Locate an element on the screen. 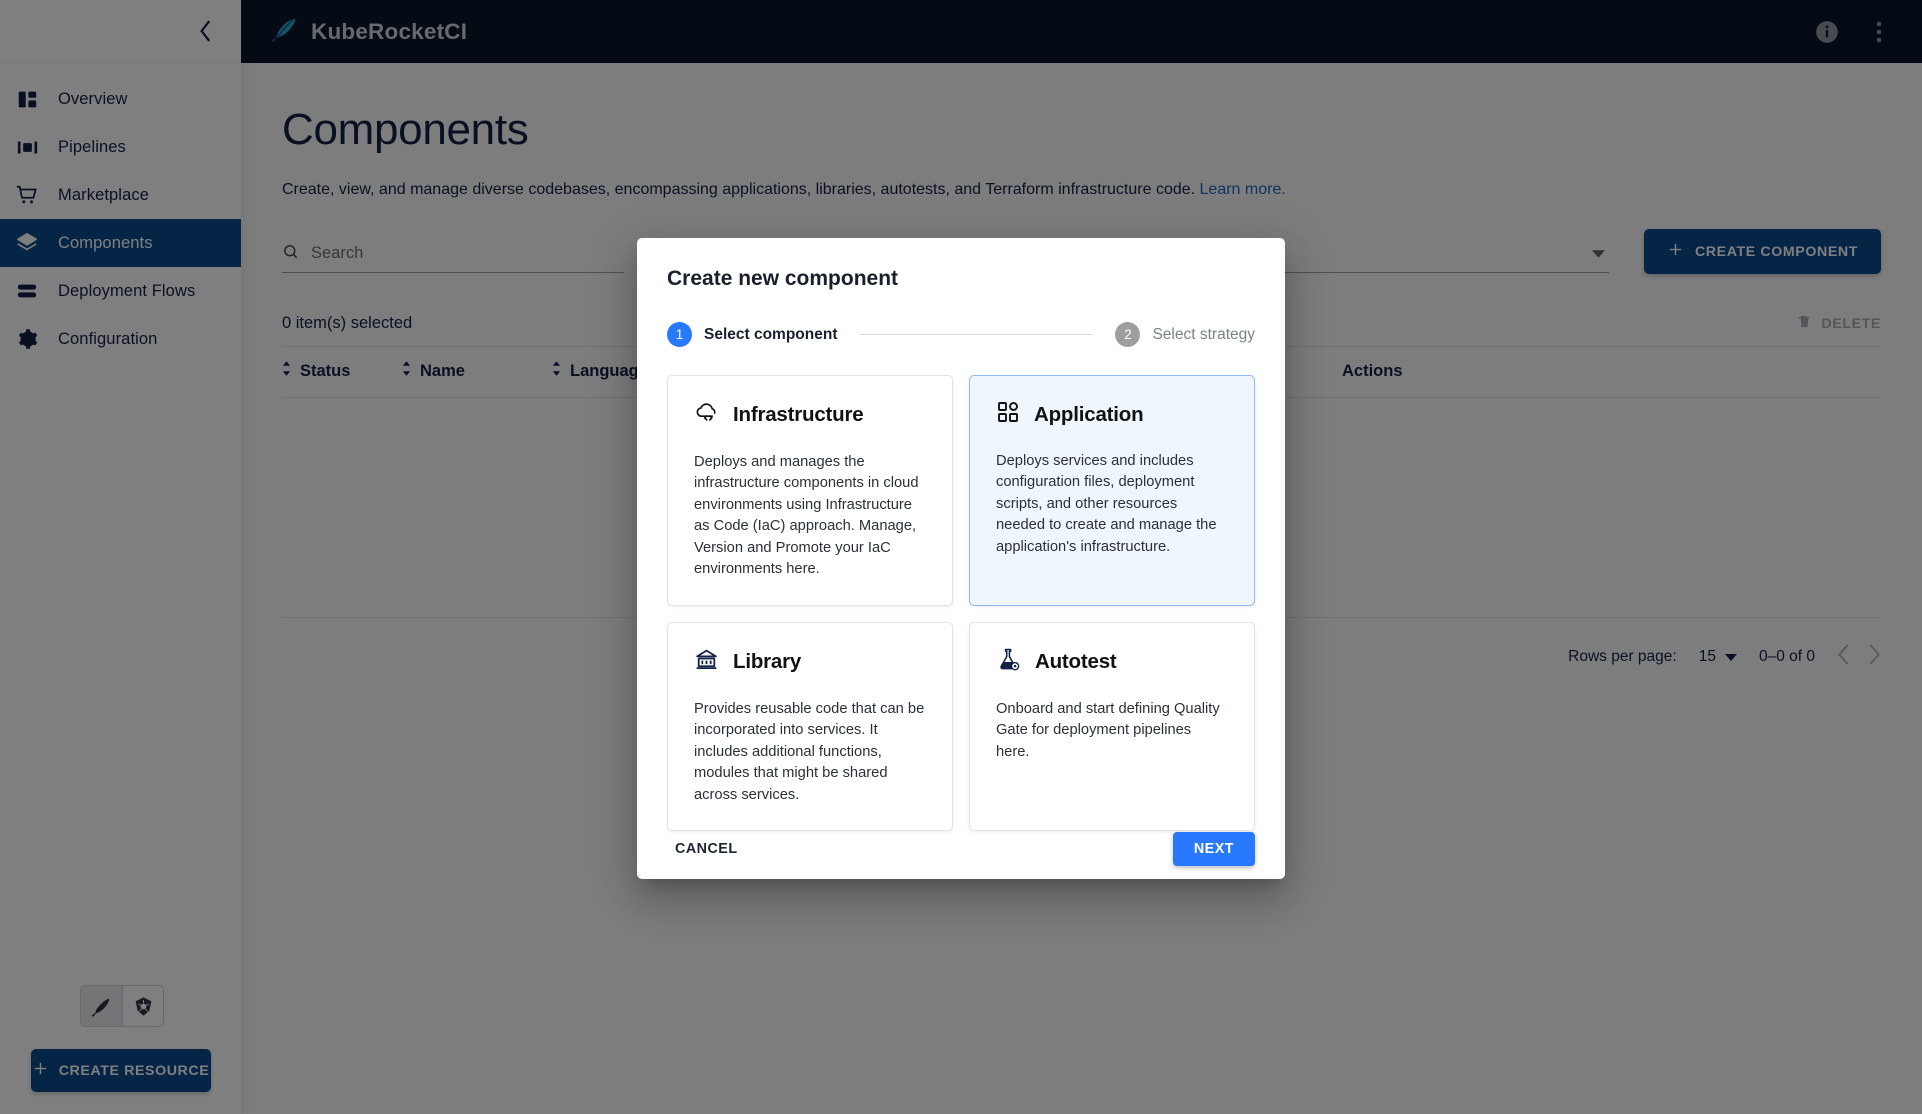  cancel-button: CANCEL is located at coordinates (706, 849).